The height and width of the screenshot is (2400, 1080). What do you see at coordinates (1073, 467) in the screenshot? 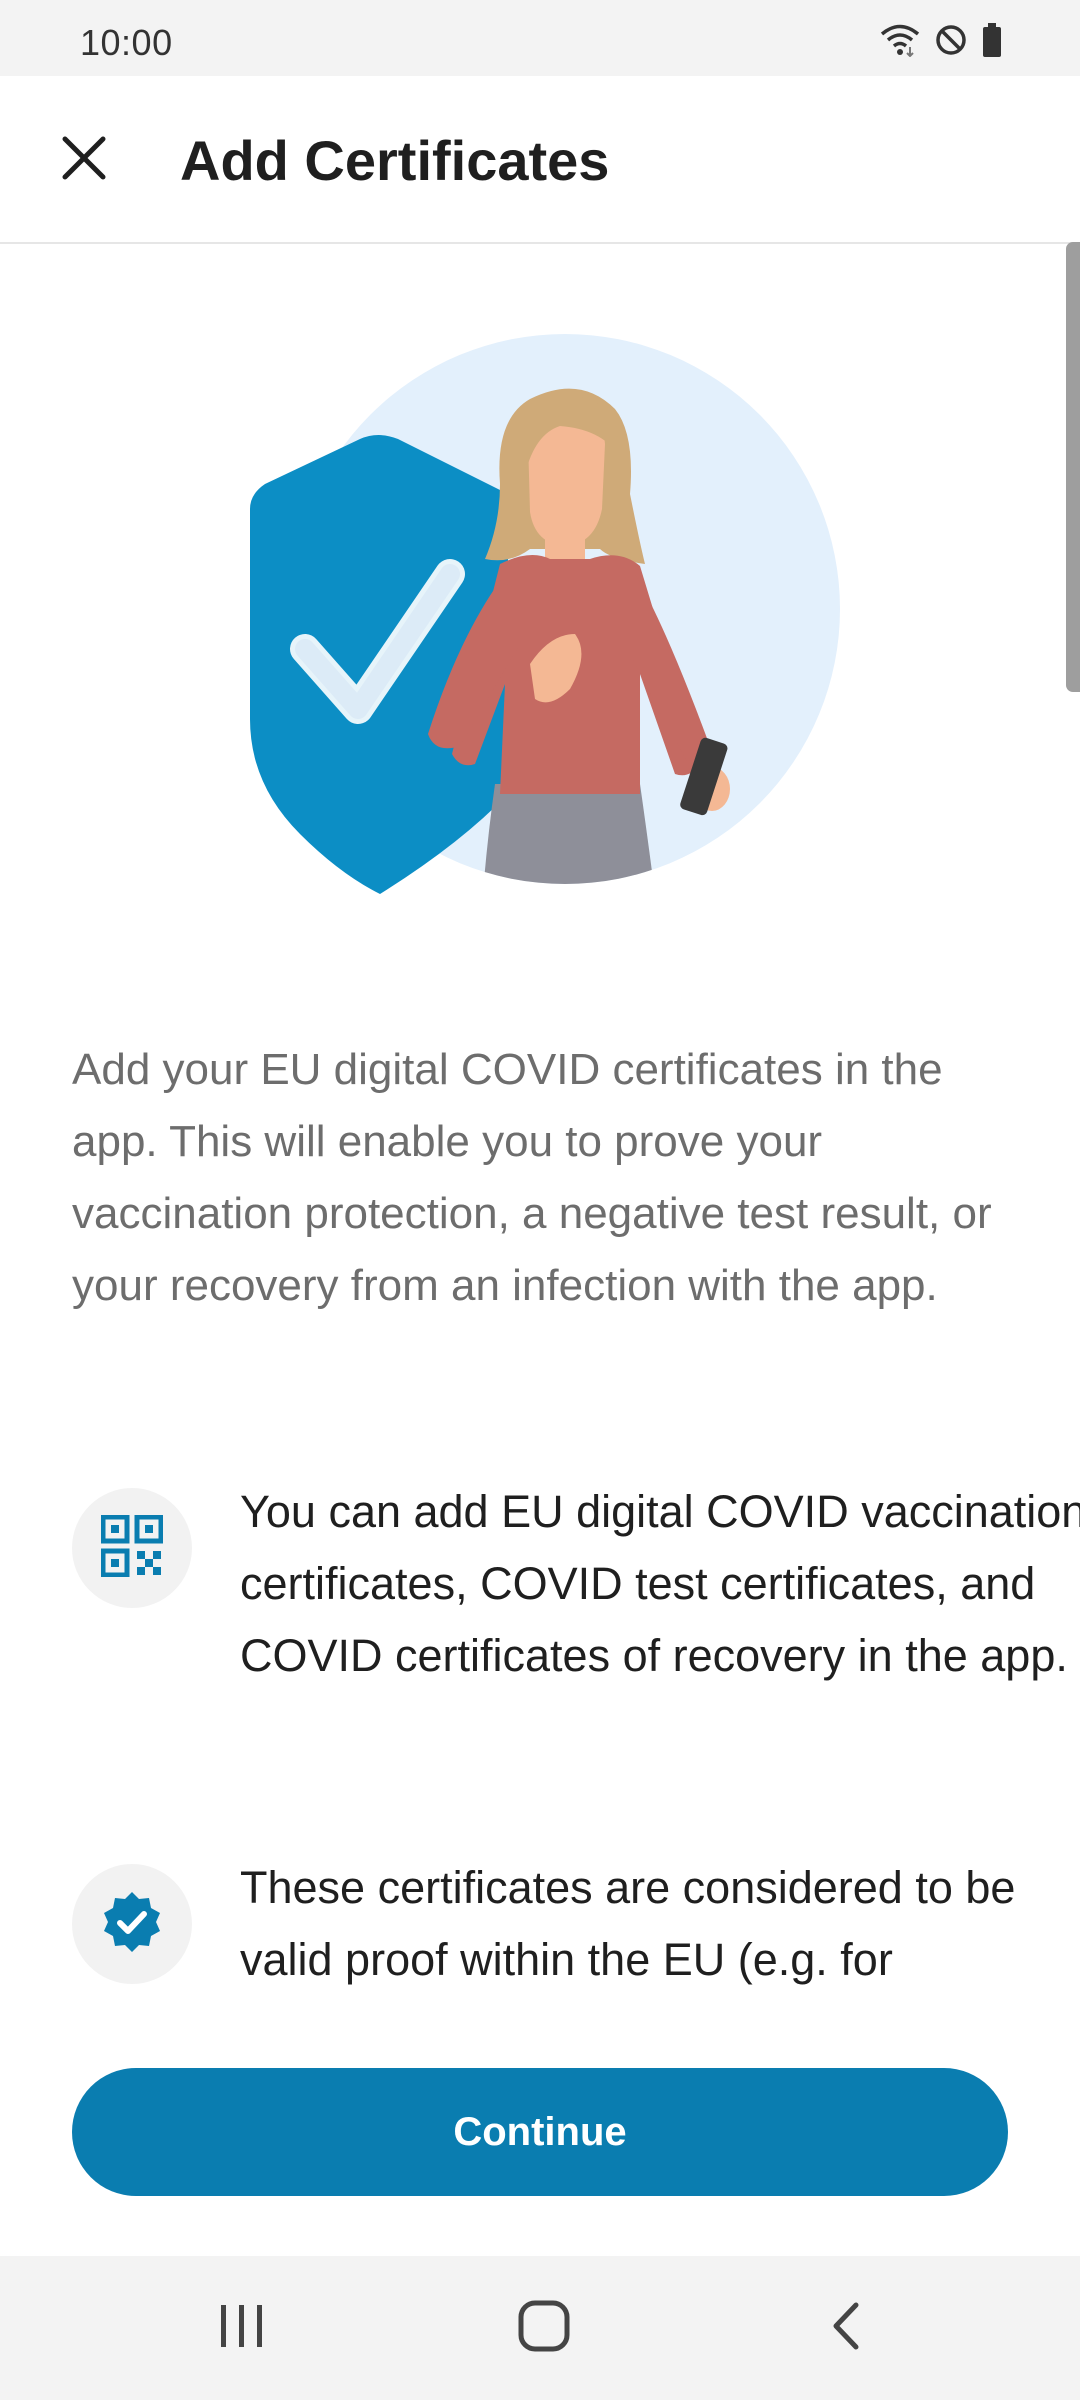
I see `scrollbar-thumb` at bounding box center [1073, 467].